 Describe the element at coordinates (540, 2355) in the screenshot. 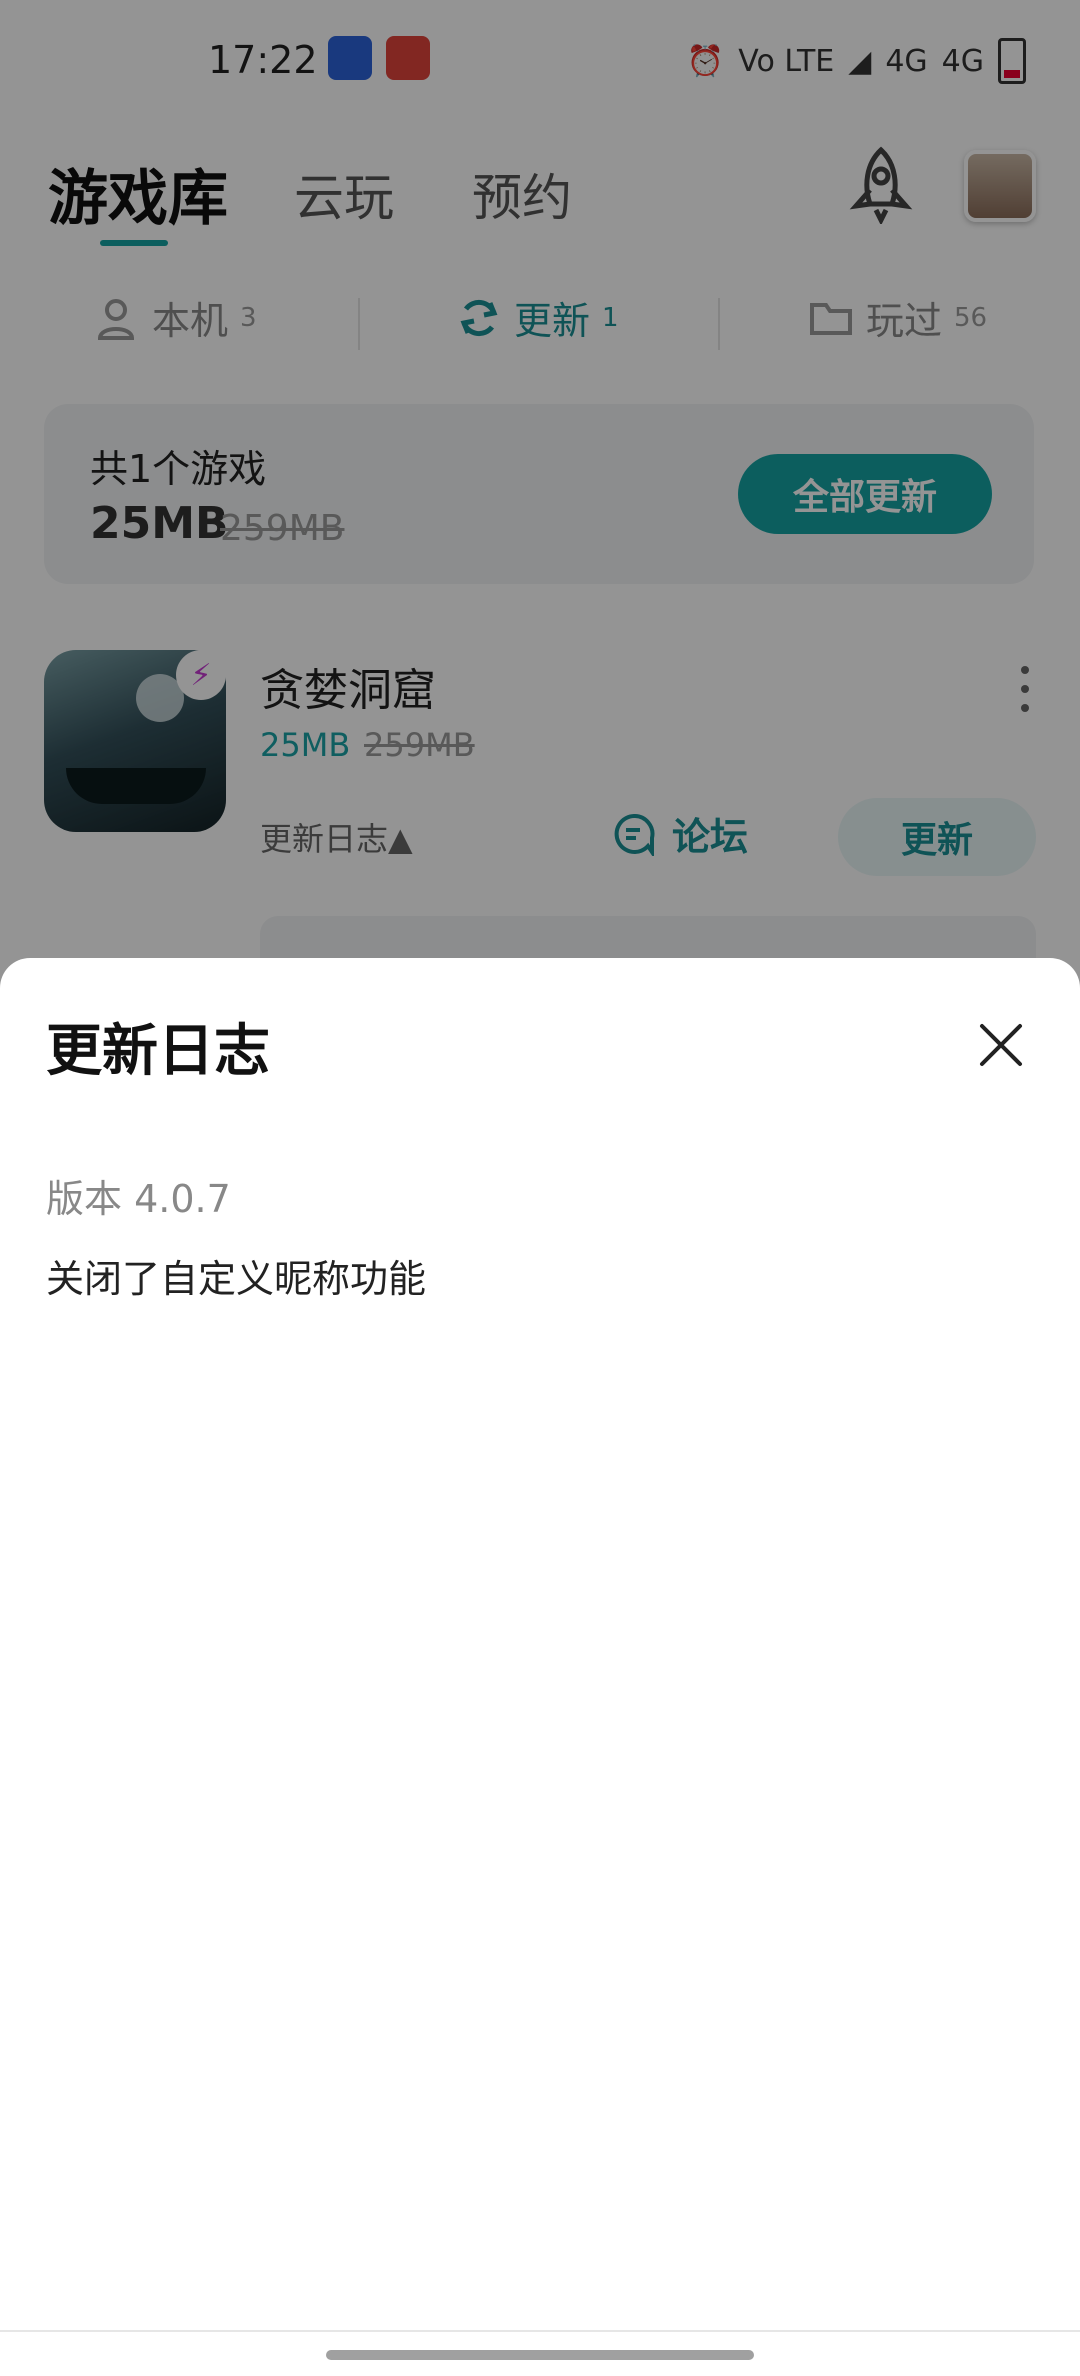

I see `home-indicator` at that location.